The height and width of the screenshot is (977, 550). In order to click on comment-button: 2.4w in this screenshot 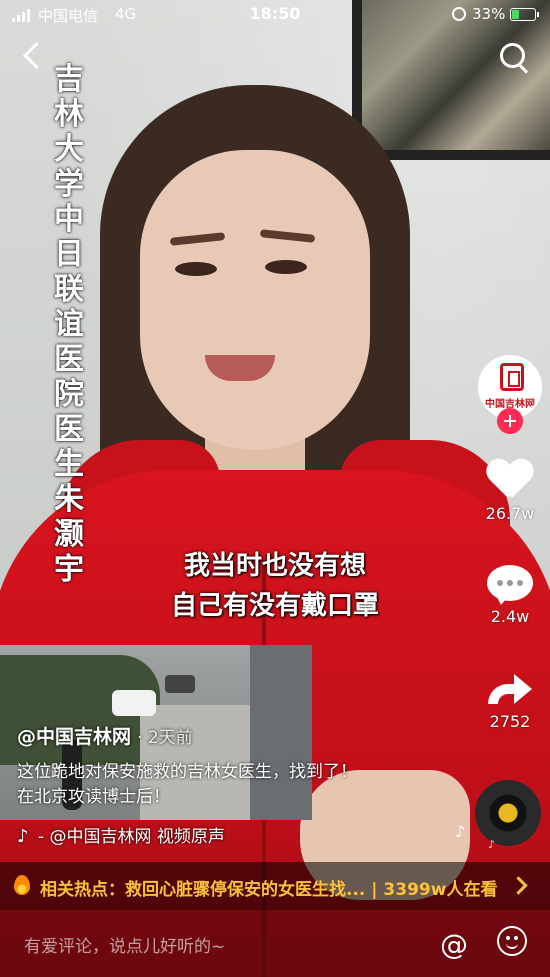, I will do `click(510, 595)`.